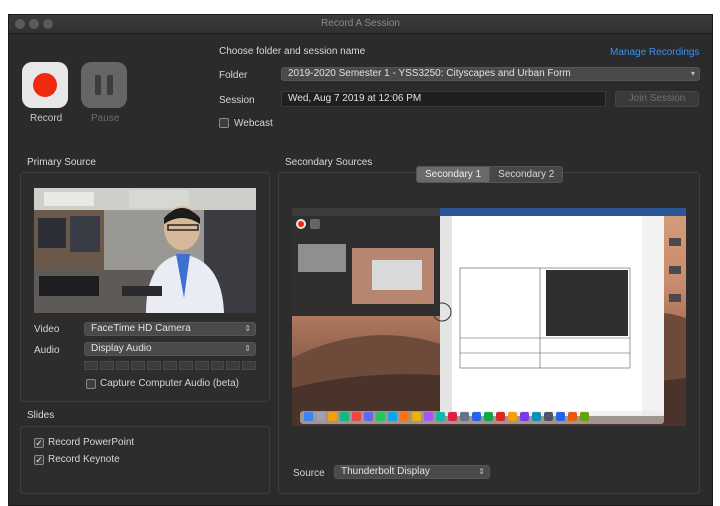 Image resolution: width=720 pixels, height=506 pixels. I want to click on video-source-select: FaceTime HD Camera ⇕, so click(170, 329).